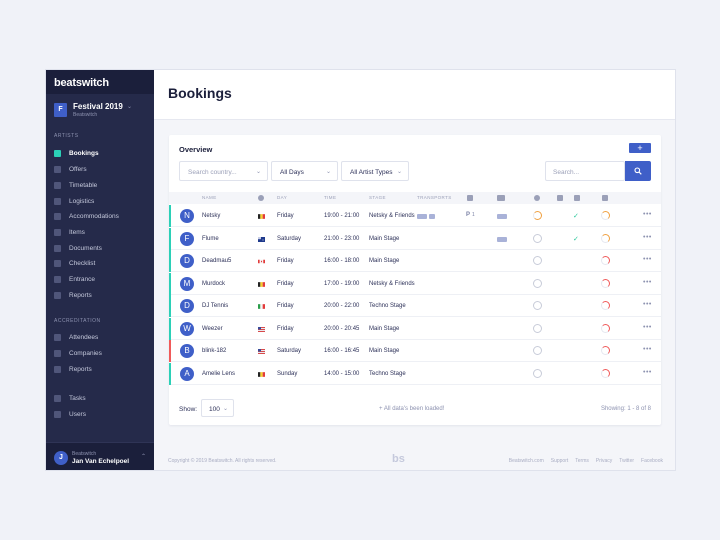 The image size is (720, 540). Describe the element at coordinates (576, 239) in the screenshot. I see `check-icon: ✓` at that location.